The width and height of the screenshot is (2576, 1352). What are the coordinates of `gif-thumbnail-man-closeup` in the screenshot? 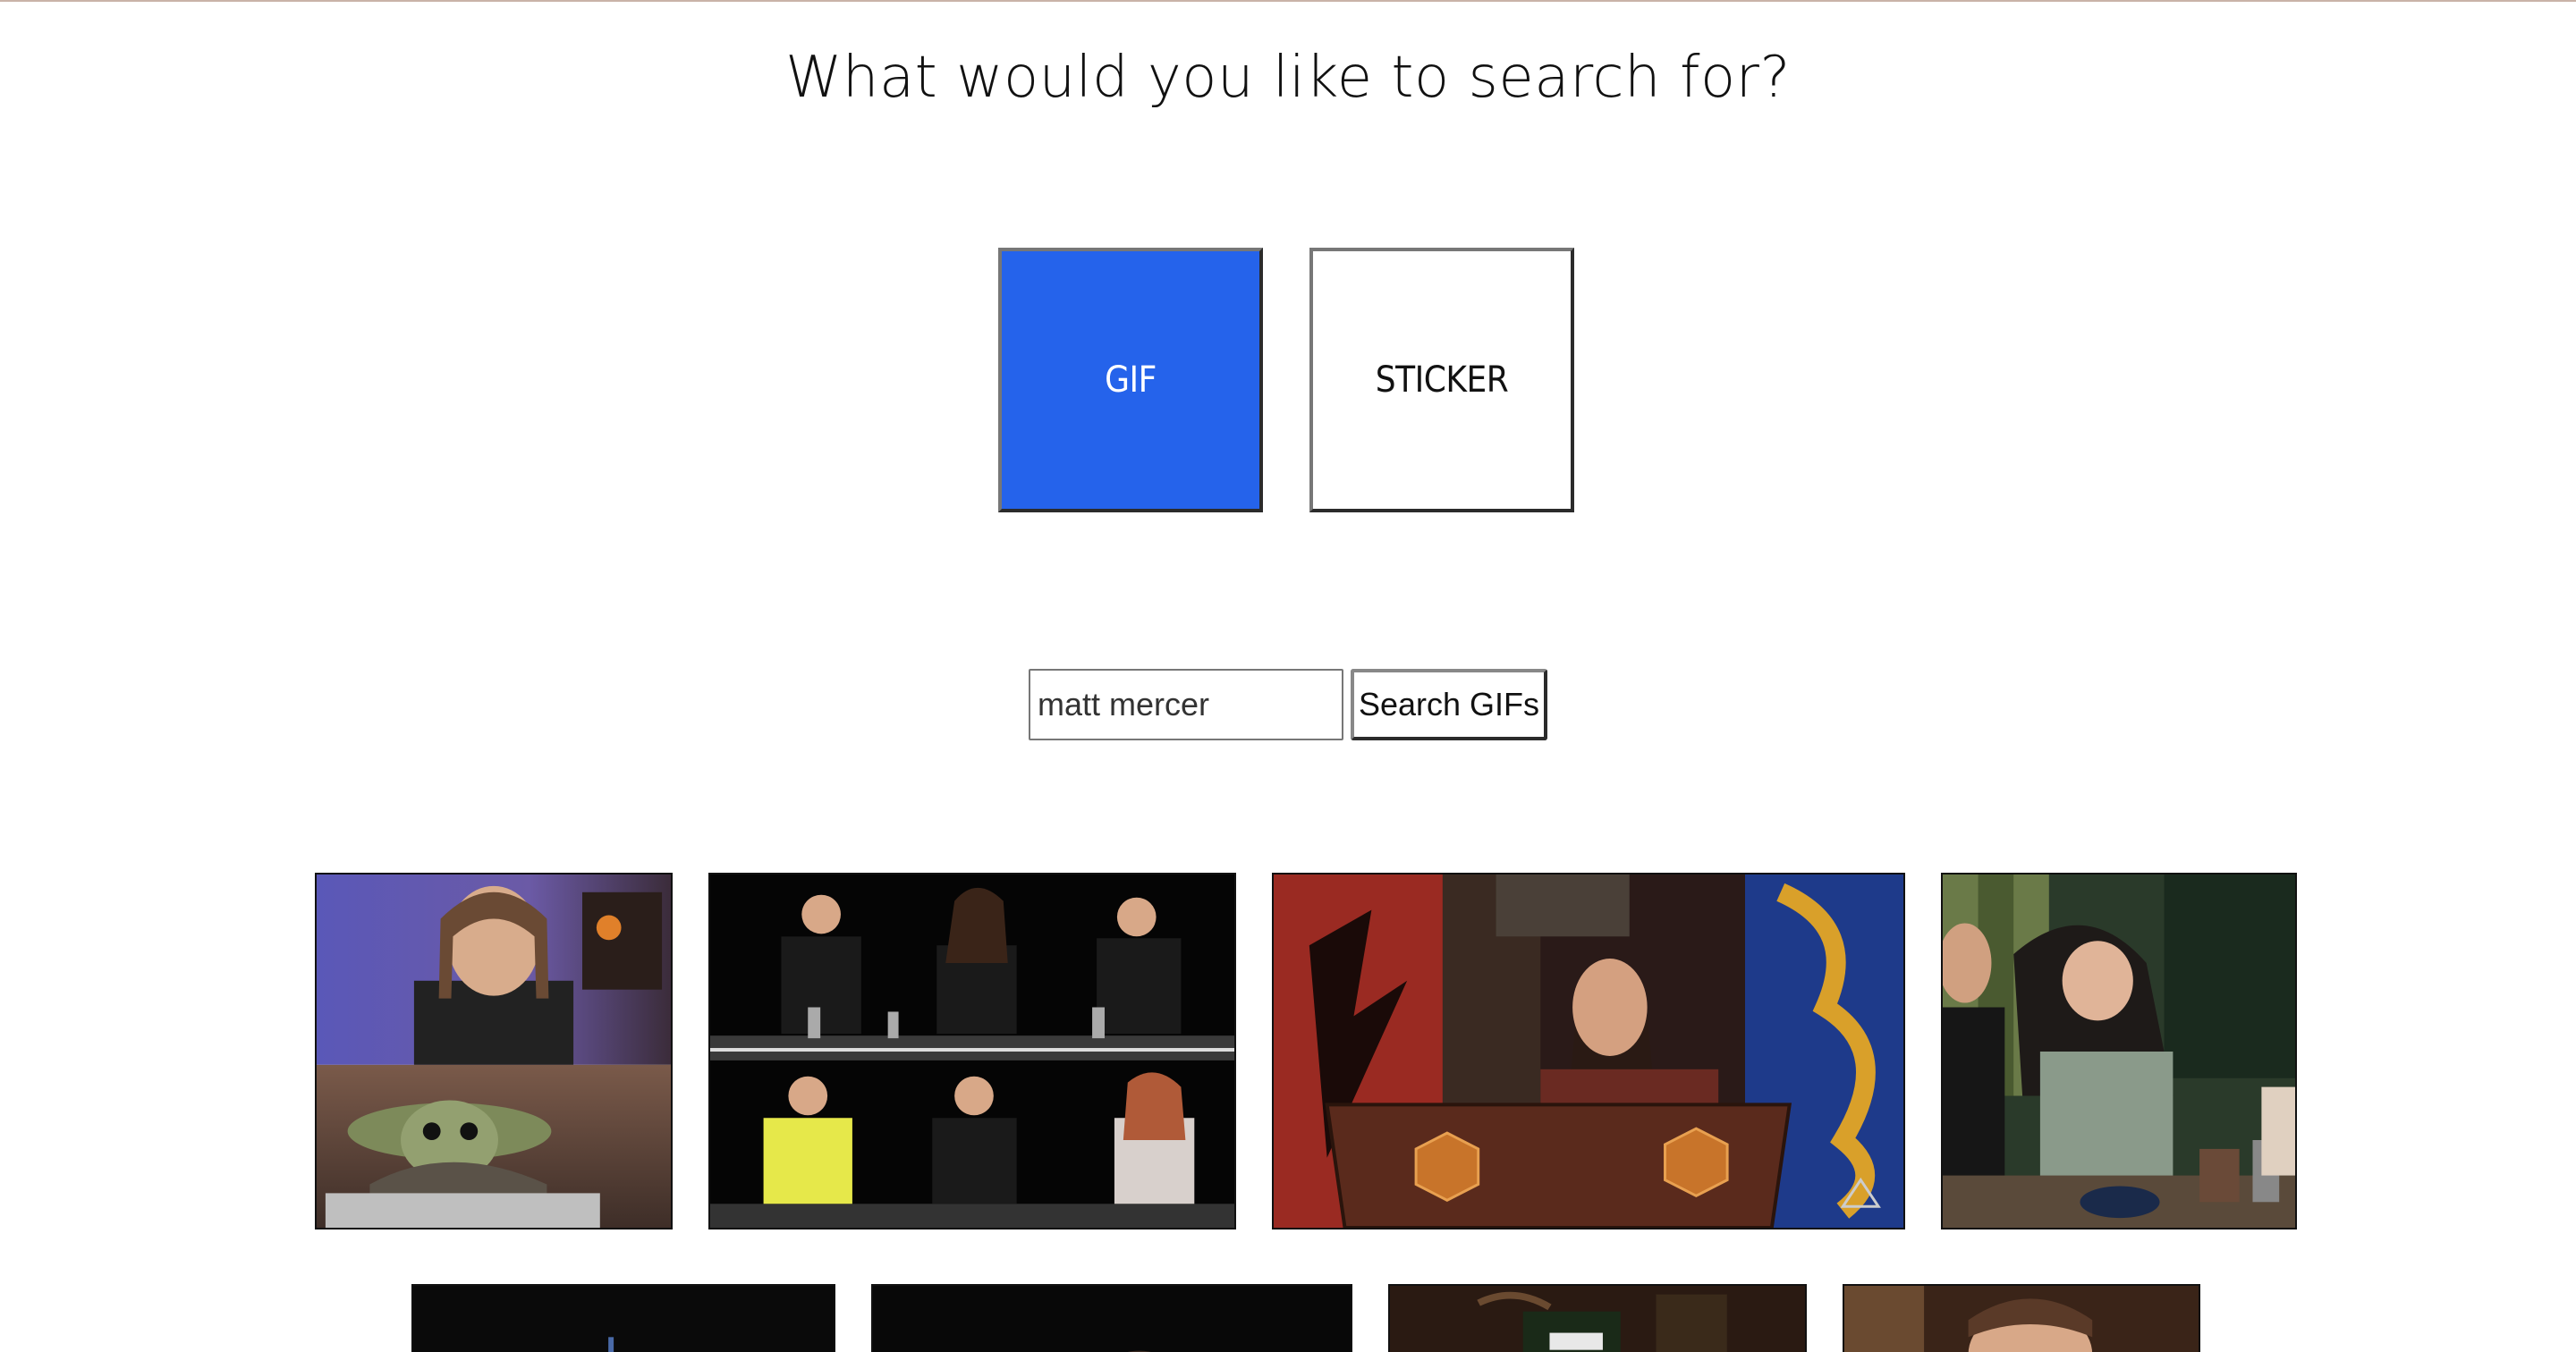 It's located at (2021, 1319).